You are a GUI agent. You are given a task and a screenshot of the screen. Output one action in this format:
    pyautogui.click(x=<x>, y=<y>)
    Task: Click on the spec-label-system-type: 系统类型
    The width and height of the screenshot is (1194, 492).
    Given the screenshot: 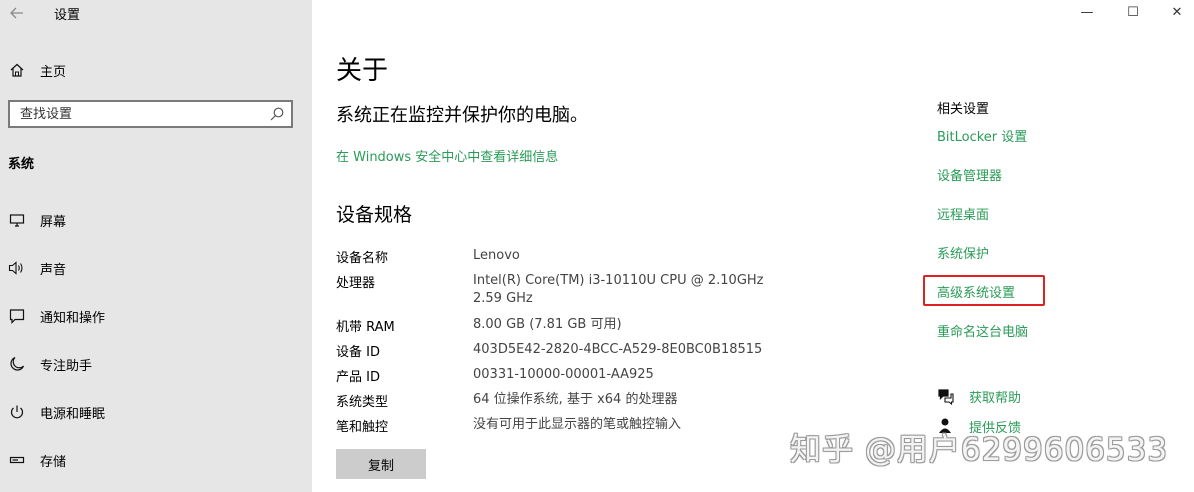 What is the action you would take?
    pyautogui.click(x=362, y=402)
    